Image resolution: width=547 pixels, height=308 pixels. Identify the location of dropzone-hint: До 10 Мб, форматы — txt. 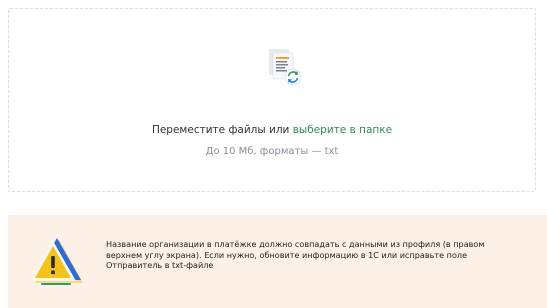
(272, 151).